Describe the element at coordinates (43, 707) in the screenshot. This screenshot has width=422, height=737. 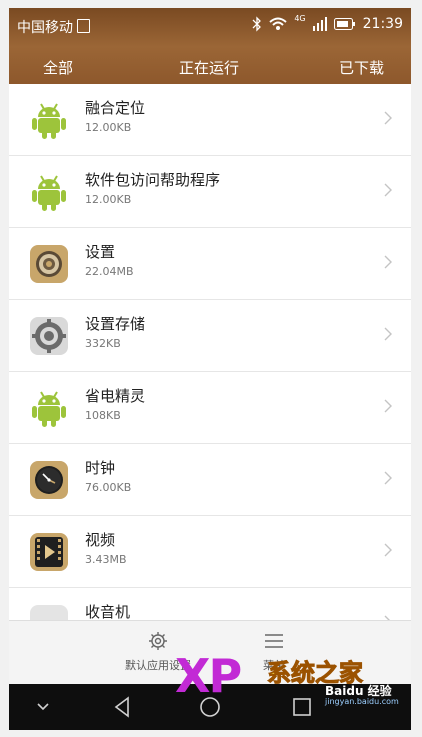
I see `chevron-down-icon` at that location.